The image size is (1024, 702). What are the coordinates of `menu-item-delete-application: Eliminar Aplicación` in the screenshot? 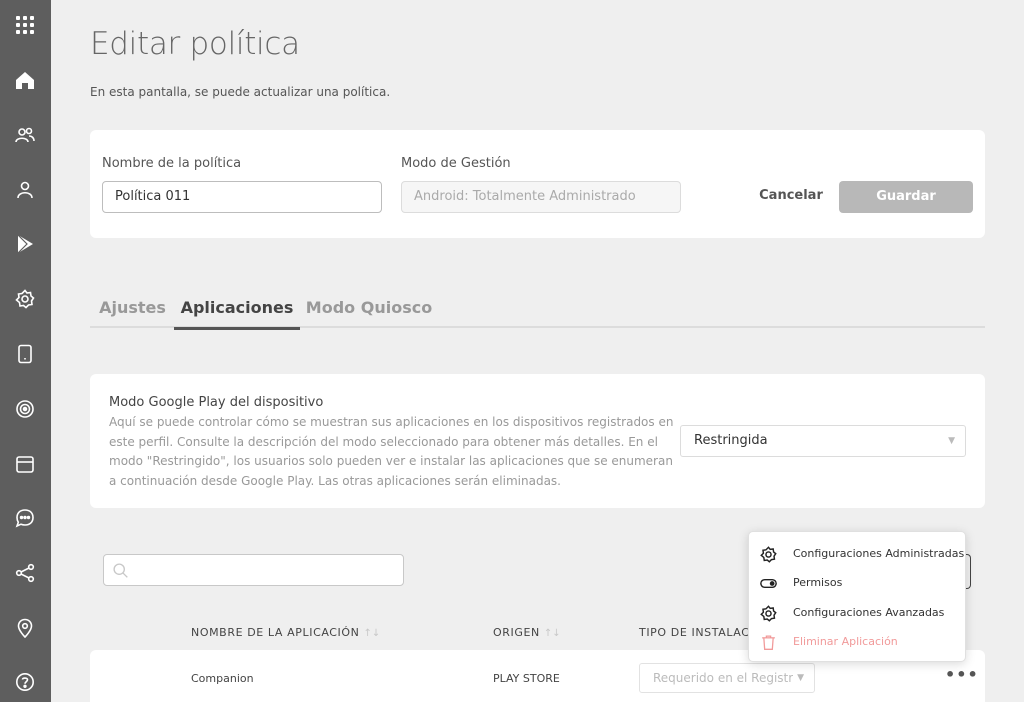 It's located at (858, 642).